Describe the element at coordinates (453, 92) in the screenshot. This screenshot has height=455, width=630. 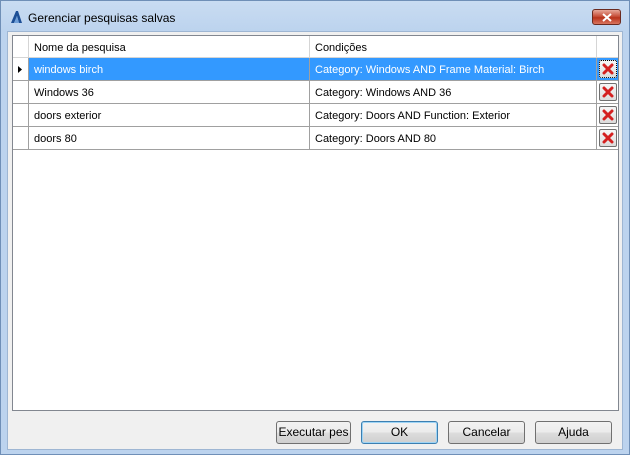
I see `conditions-cell: Category: Windows AND 36` at that location.